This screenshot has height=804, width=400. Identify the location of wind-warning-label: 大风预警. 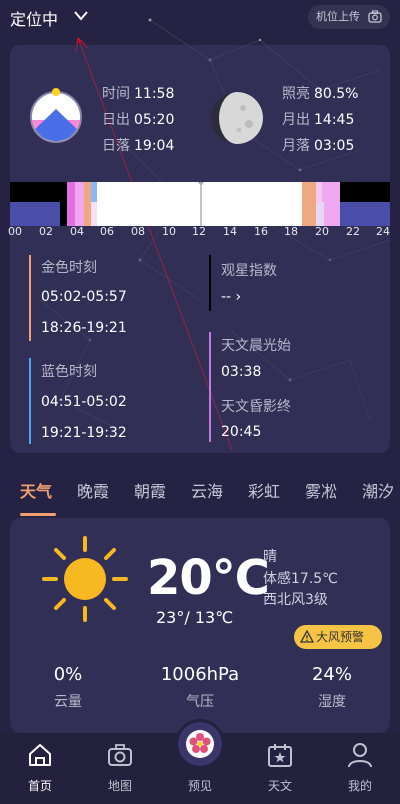
(340, 637).